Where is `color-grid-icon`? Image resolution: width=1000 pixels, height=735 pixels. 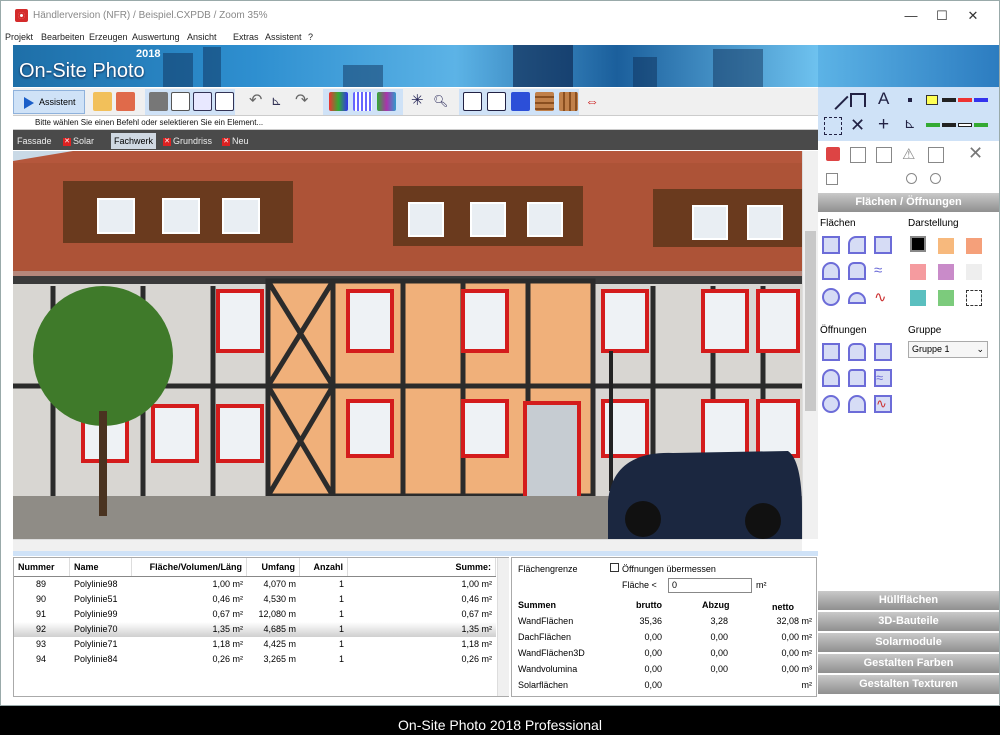 color-grid-icon is located at coordinates (338, 101).